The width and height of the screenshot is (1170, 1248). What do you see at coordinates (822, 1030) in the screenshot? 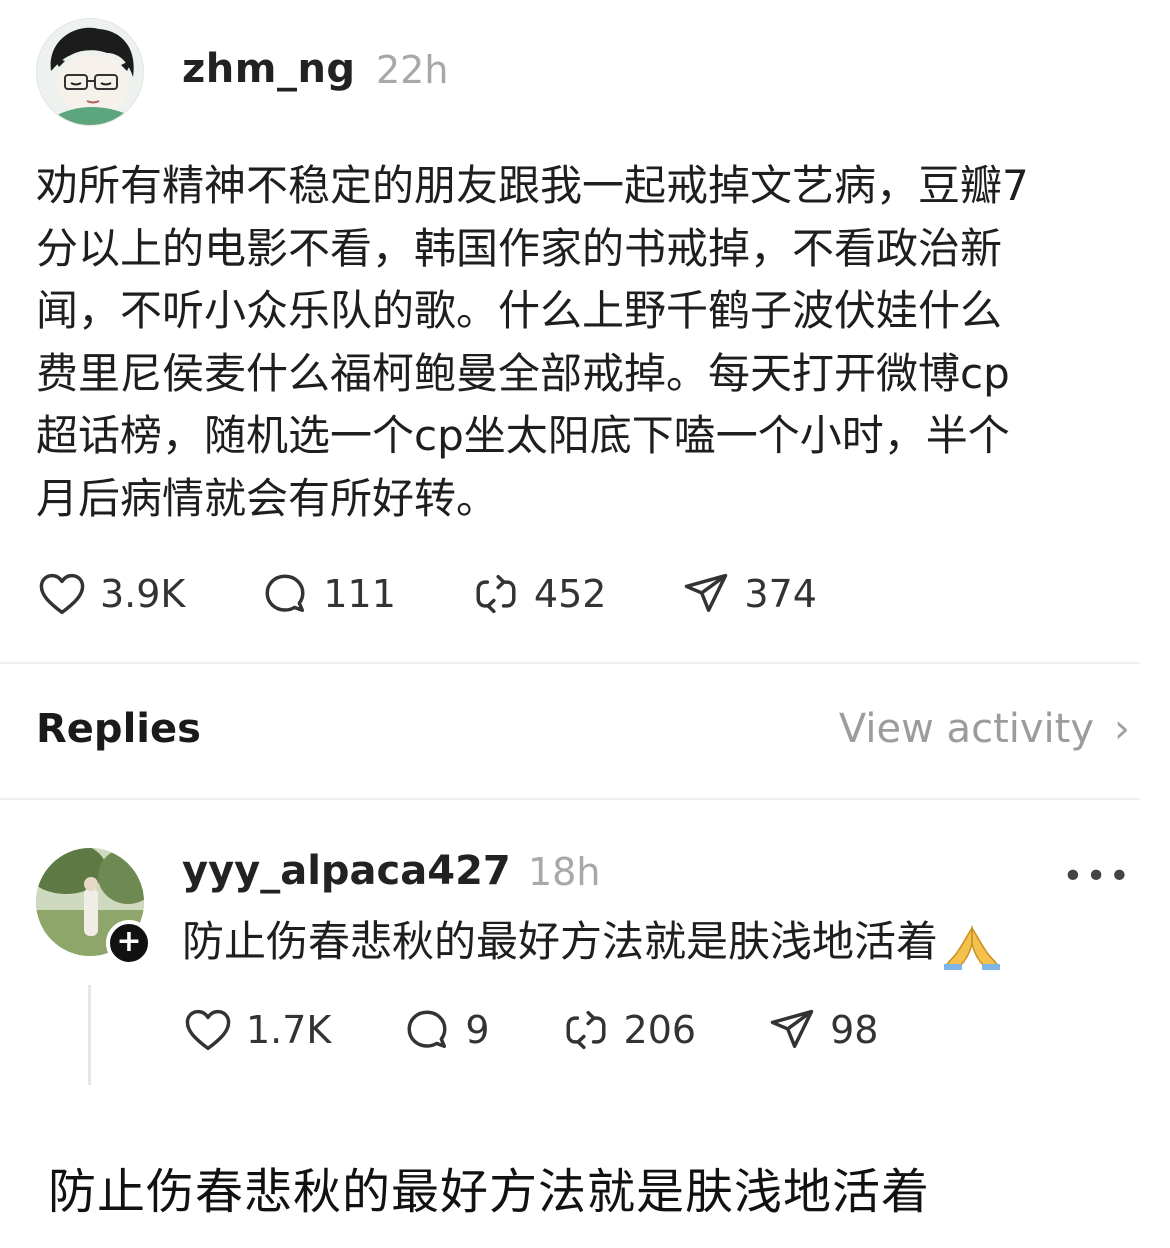
I see `reply-share-button: 98` at bounding box center [822, 1030].